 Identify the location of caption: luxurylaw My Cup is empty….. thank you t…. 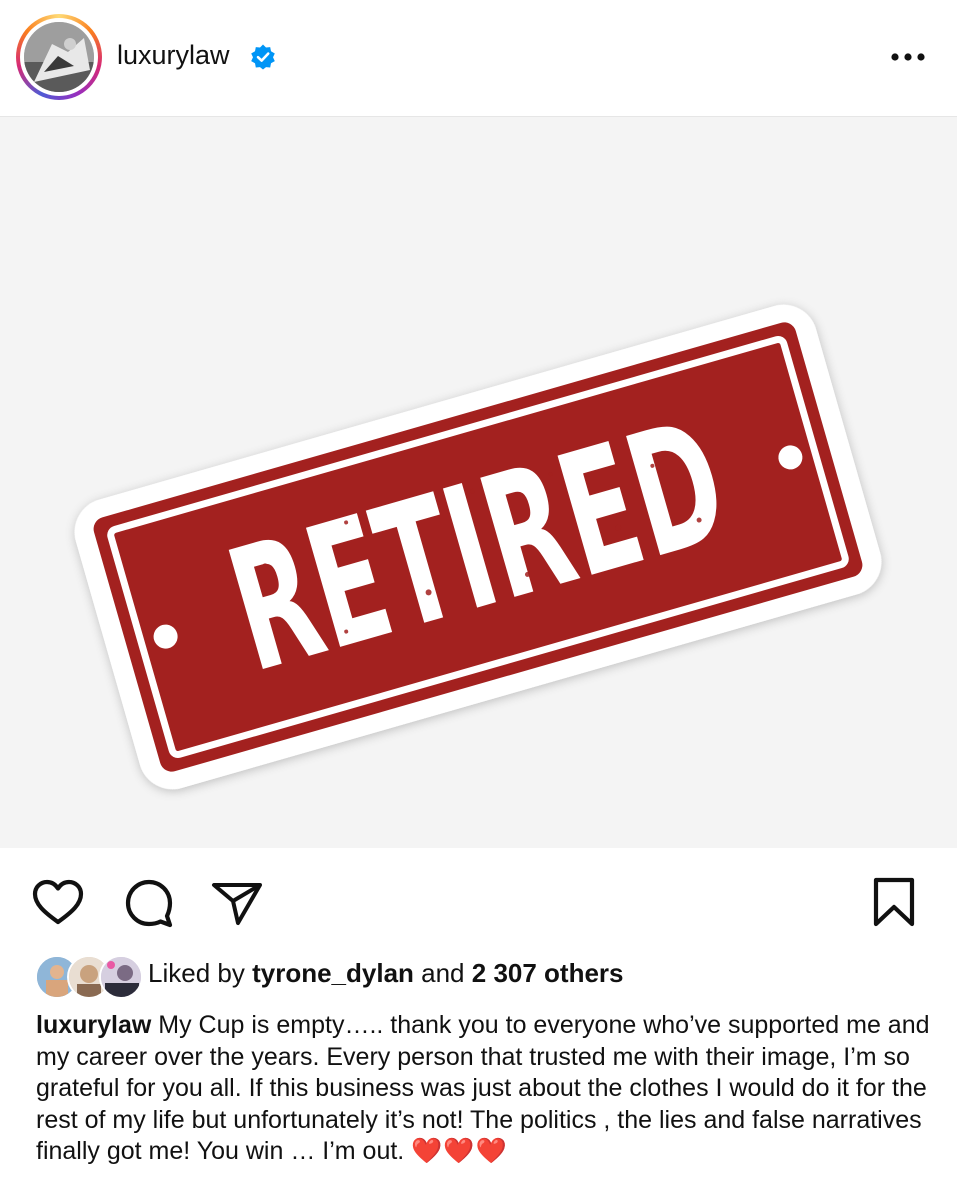
(488, 1089).